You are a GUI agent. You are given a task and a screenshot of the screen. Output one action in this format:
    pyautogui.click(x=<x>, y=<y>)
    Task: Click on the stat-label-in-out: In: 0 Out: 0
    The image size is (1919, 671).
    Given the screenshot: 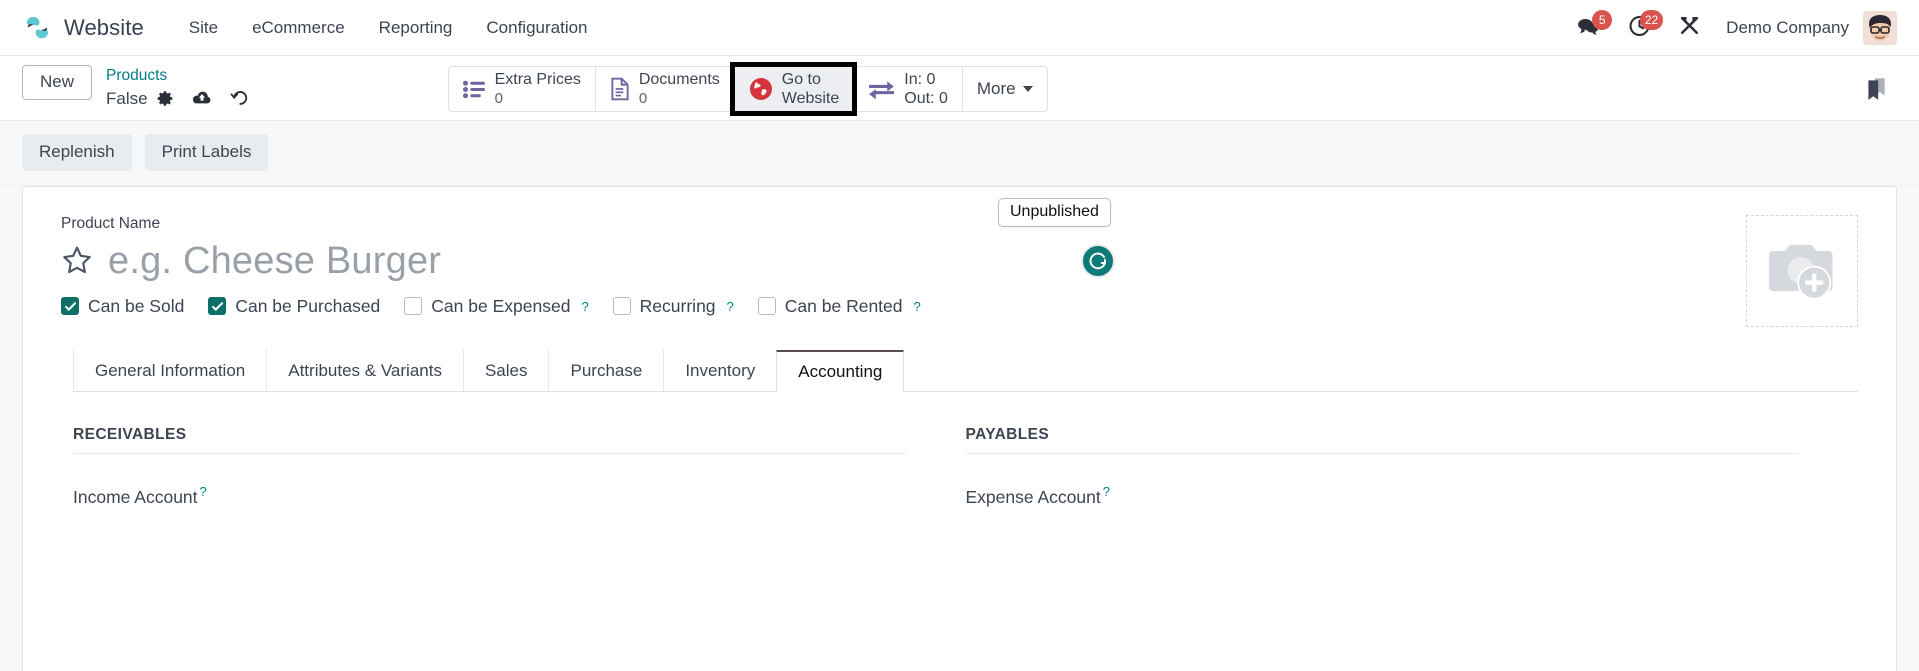 What is the action you would take?
    pyautogui.click(x=926, y=89)
    